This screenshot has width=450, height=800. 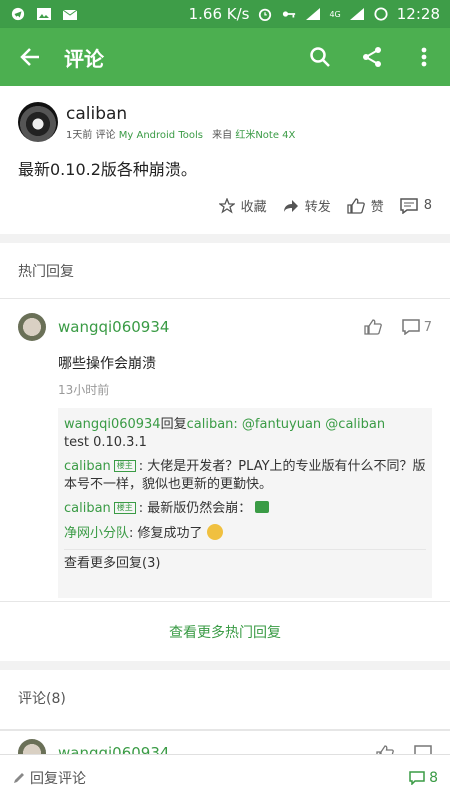 I want to click on sub-reply-user: 净网小分队, so click(x=96, y=533).